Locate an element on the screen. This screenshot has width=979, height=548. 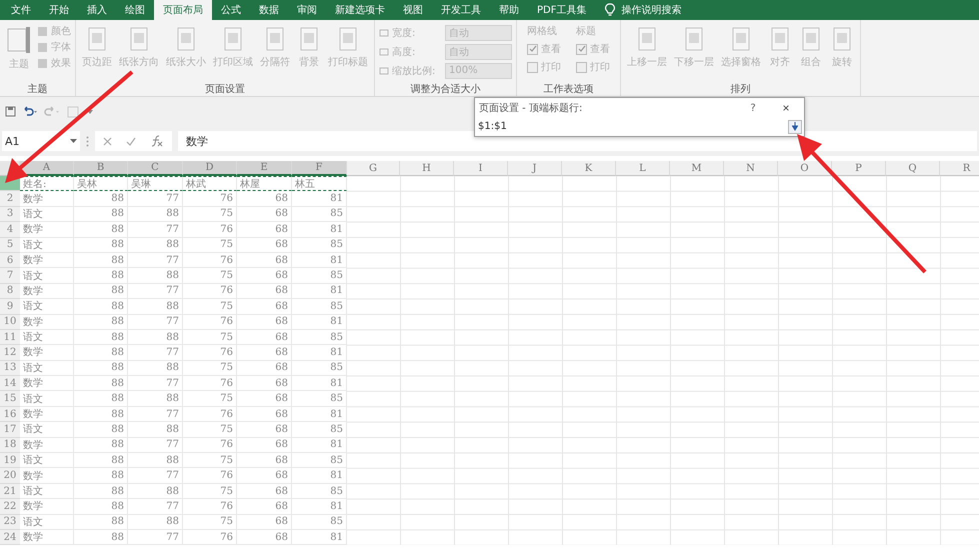
ribbon-tab: 数据 is located at coordinates (269, 10).